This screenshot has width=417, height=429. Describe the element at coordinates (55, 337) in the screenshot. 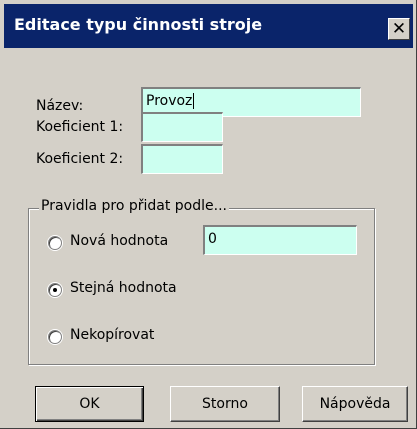

I see `radio-nekopirovat` at that location.